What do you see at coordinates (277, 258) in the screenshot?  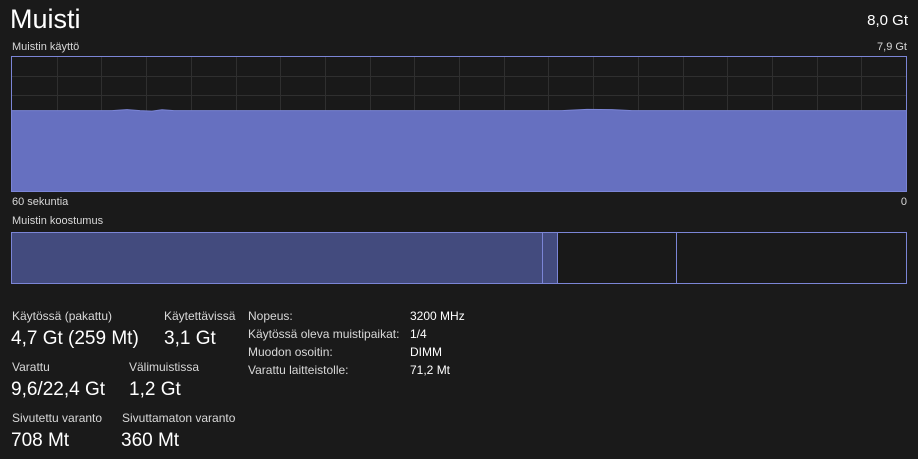 I see `composition-in-use-segment` at bounding box center [277, 258].